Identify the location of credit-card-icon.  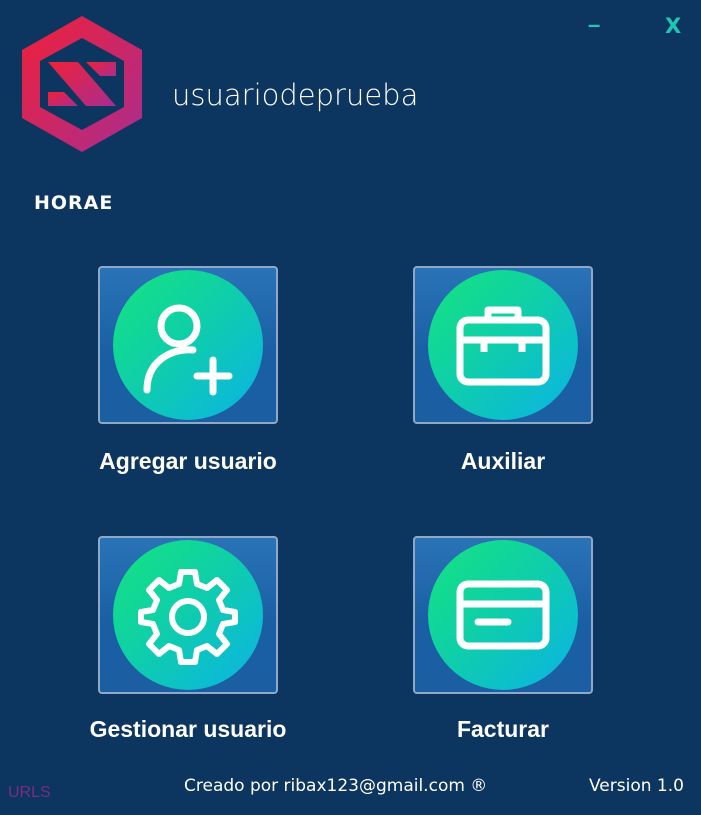
(503, 615).